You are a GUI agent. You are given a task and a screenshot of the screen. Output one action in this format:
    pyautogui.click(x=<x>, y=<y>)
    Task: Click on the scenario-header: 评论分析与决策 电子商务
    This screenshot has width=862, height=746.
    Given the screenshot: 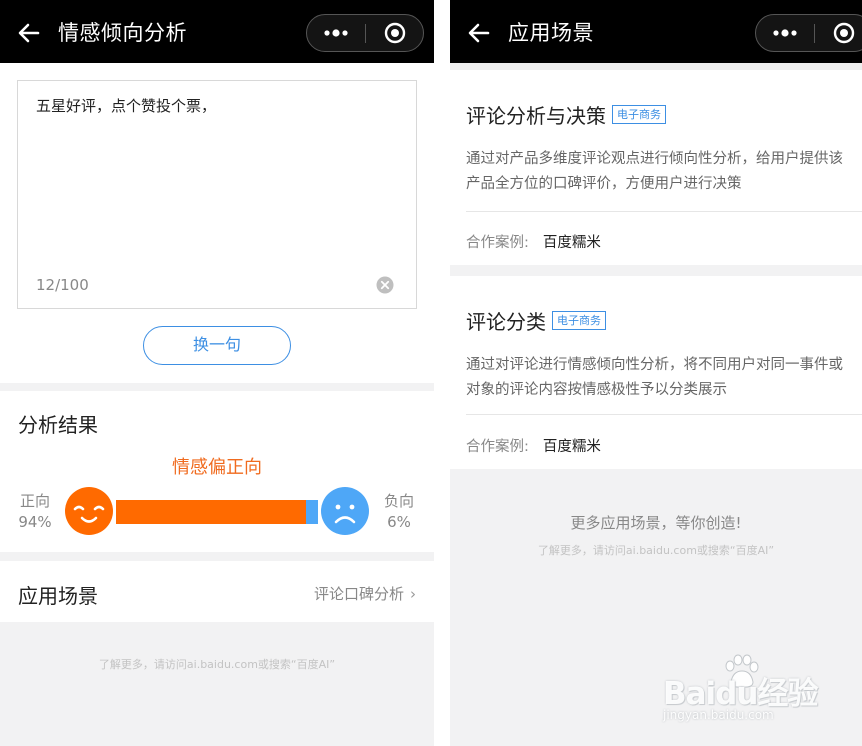 What is the action you would take?
    pyautogui.click(x=566, y=114)
    